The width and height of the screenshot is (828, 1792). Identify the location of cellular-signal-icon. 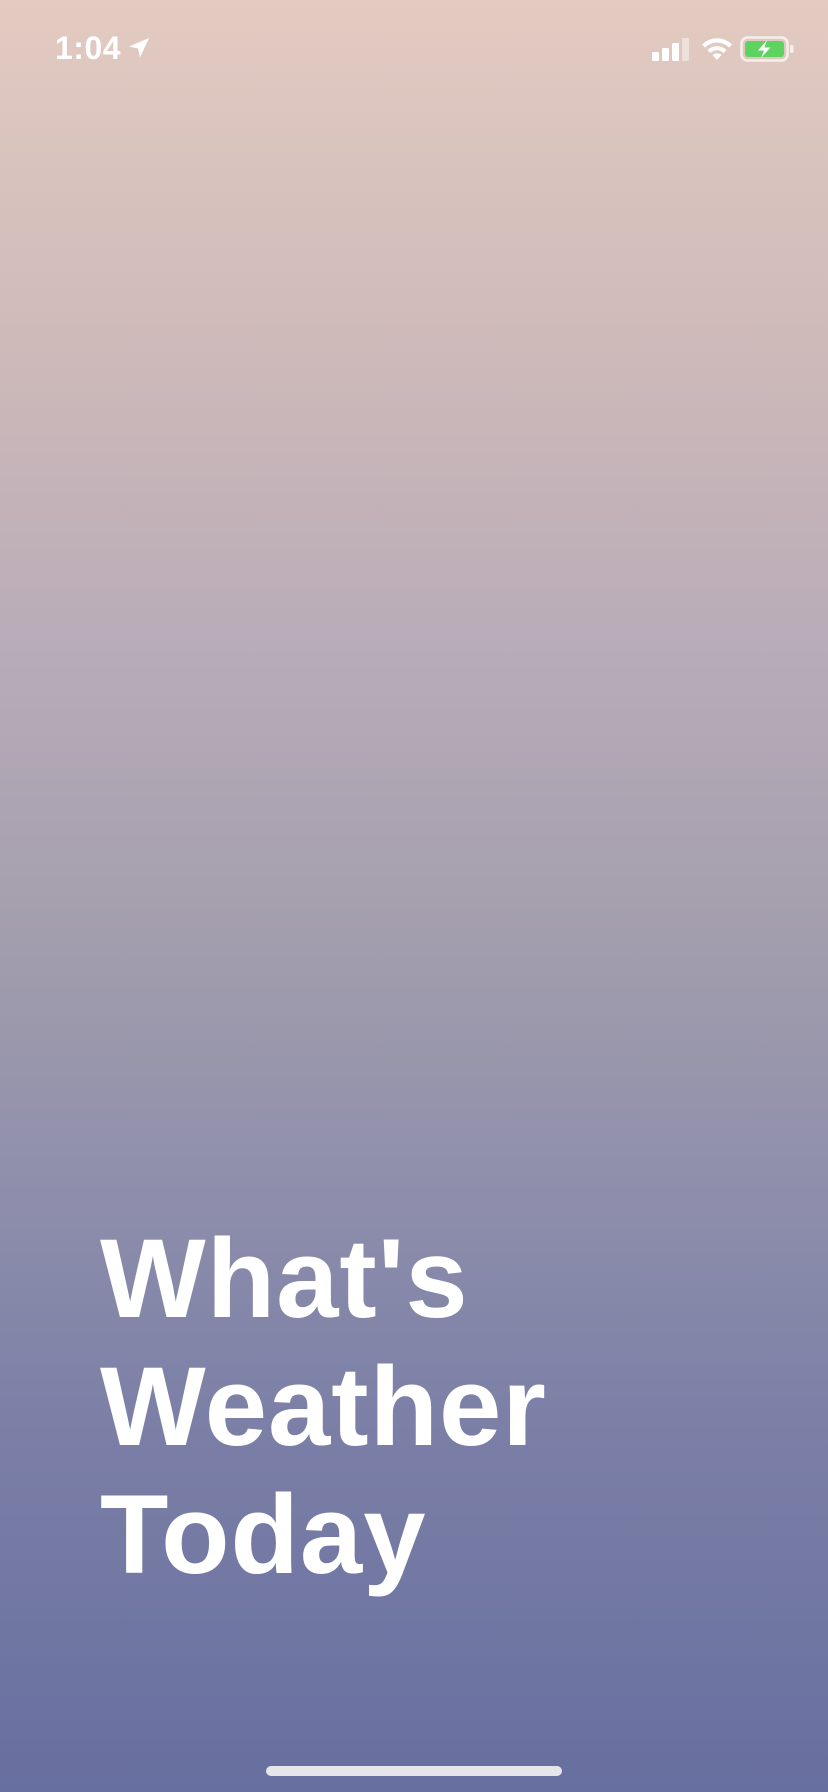
(670, 49).